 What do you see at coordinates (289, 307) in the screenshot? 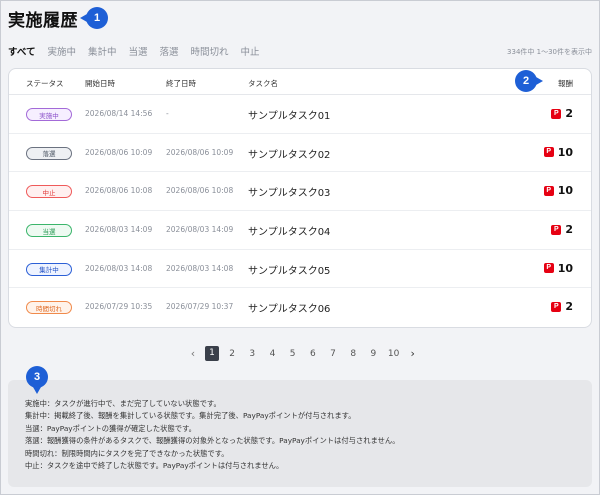
I see `task-name: サンプルタスク06` at bounding box center [289, 307].